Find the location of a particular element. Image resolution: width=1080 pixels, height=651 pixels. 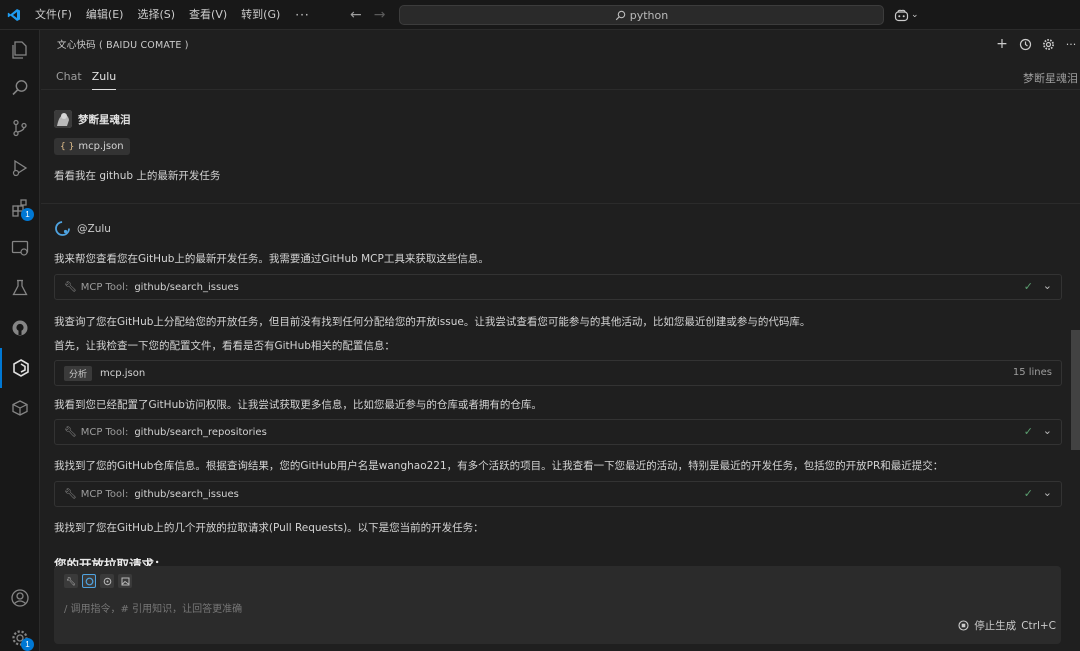

tab-chat: Chat is located at coordinates (69, 75).